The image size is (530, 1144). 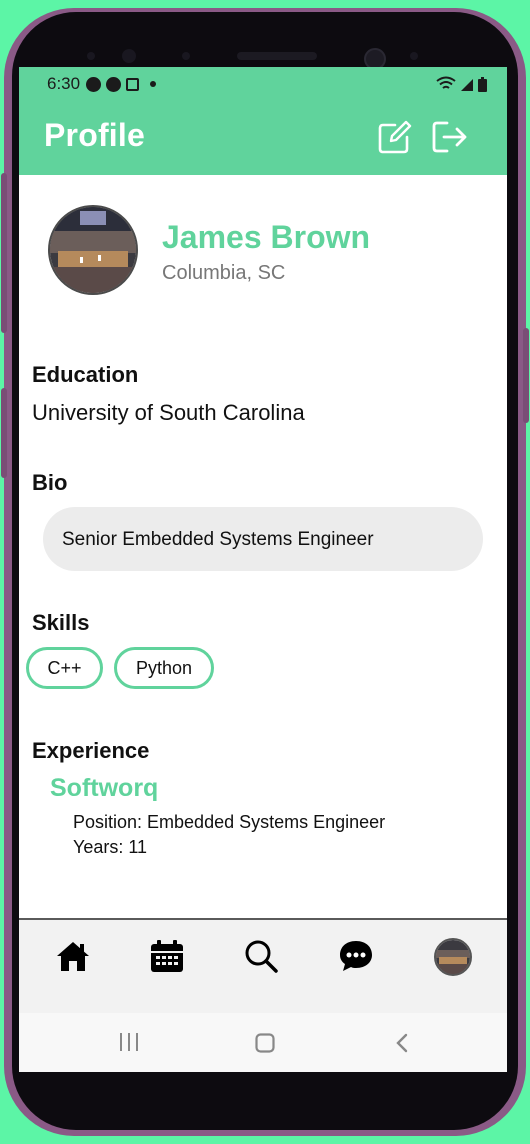 I want to click on news-icon, so click(x=133, y=84).